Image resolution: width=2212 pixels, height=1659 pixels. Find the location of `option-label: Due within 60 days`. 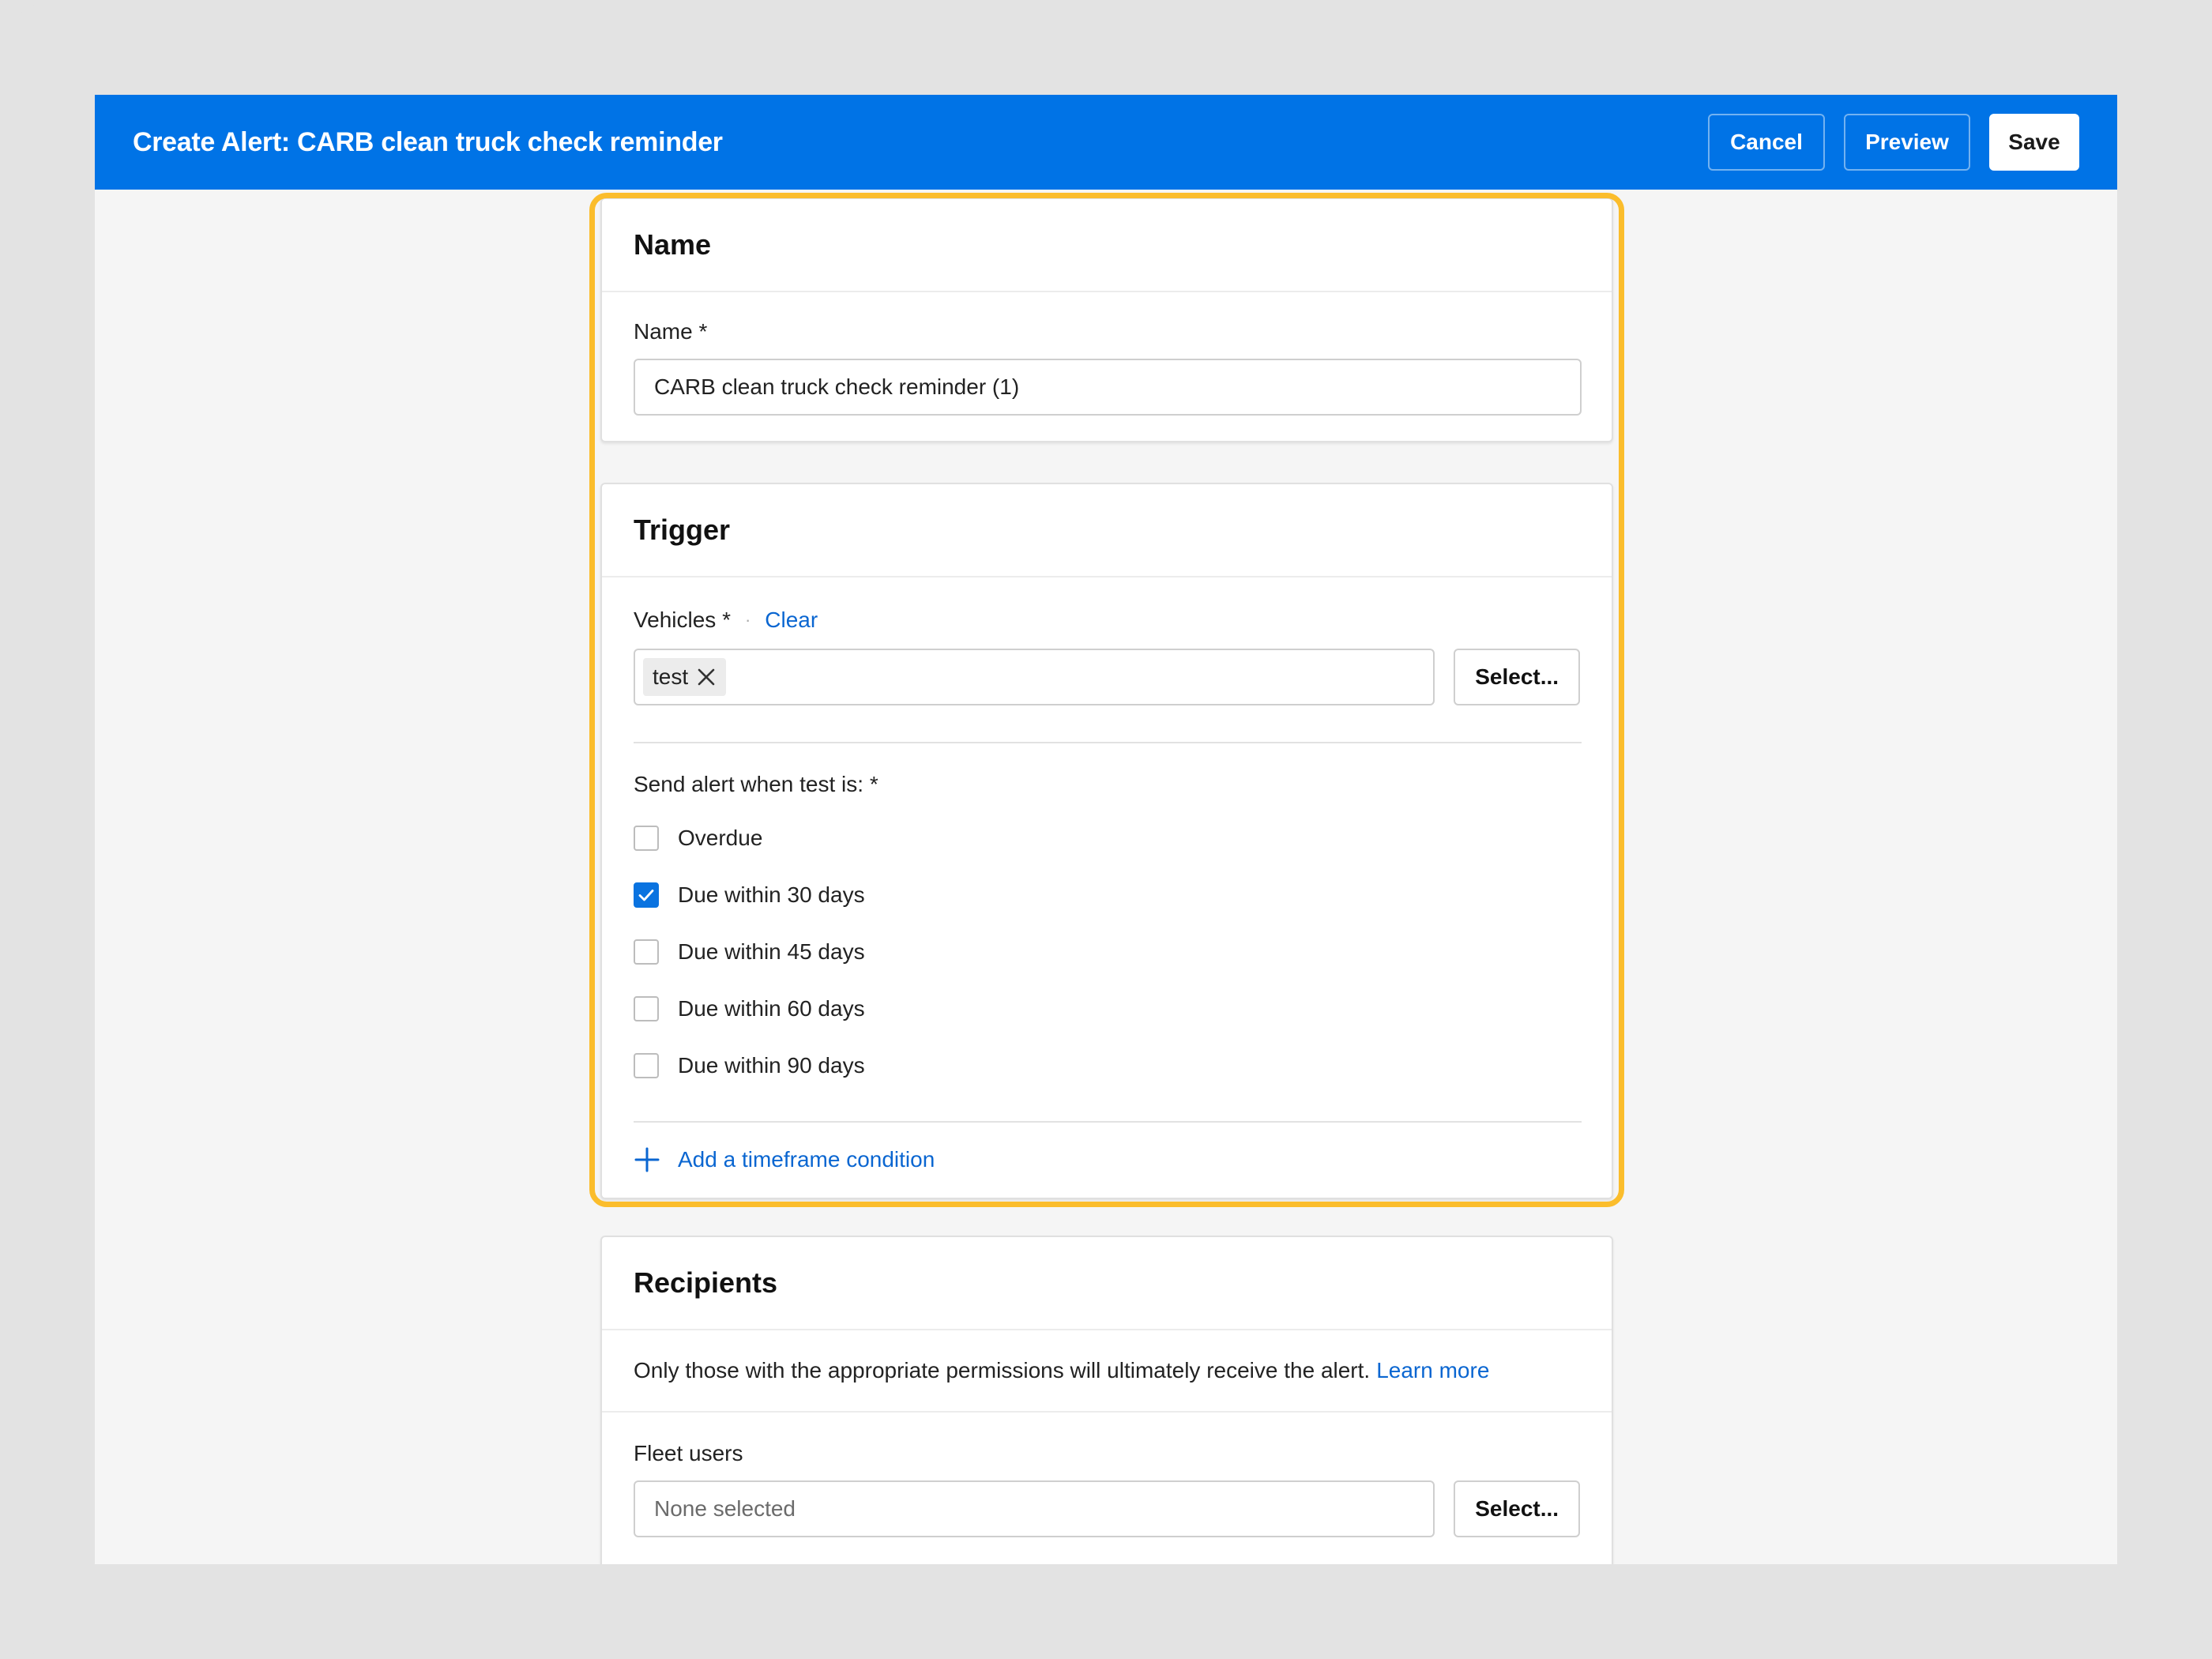

option-label: Due within 60 days is located at coordinates (772, 1009).